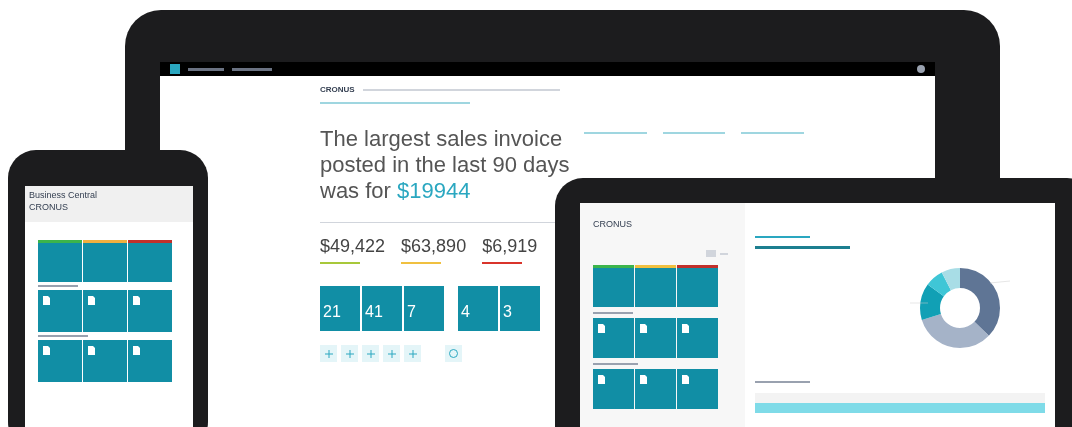  I want to click on count-tile: 4, so click(478, 308).